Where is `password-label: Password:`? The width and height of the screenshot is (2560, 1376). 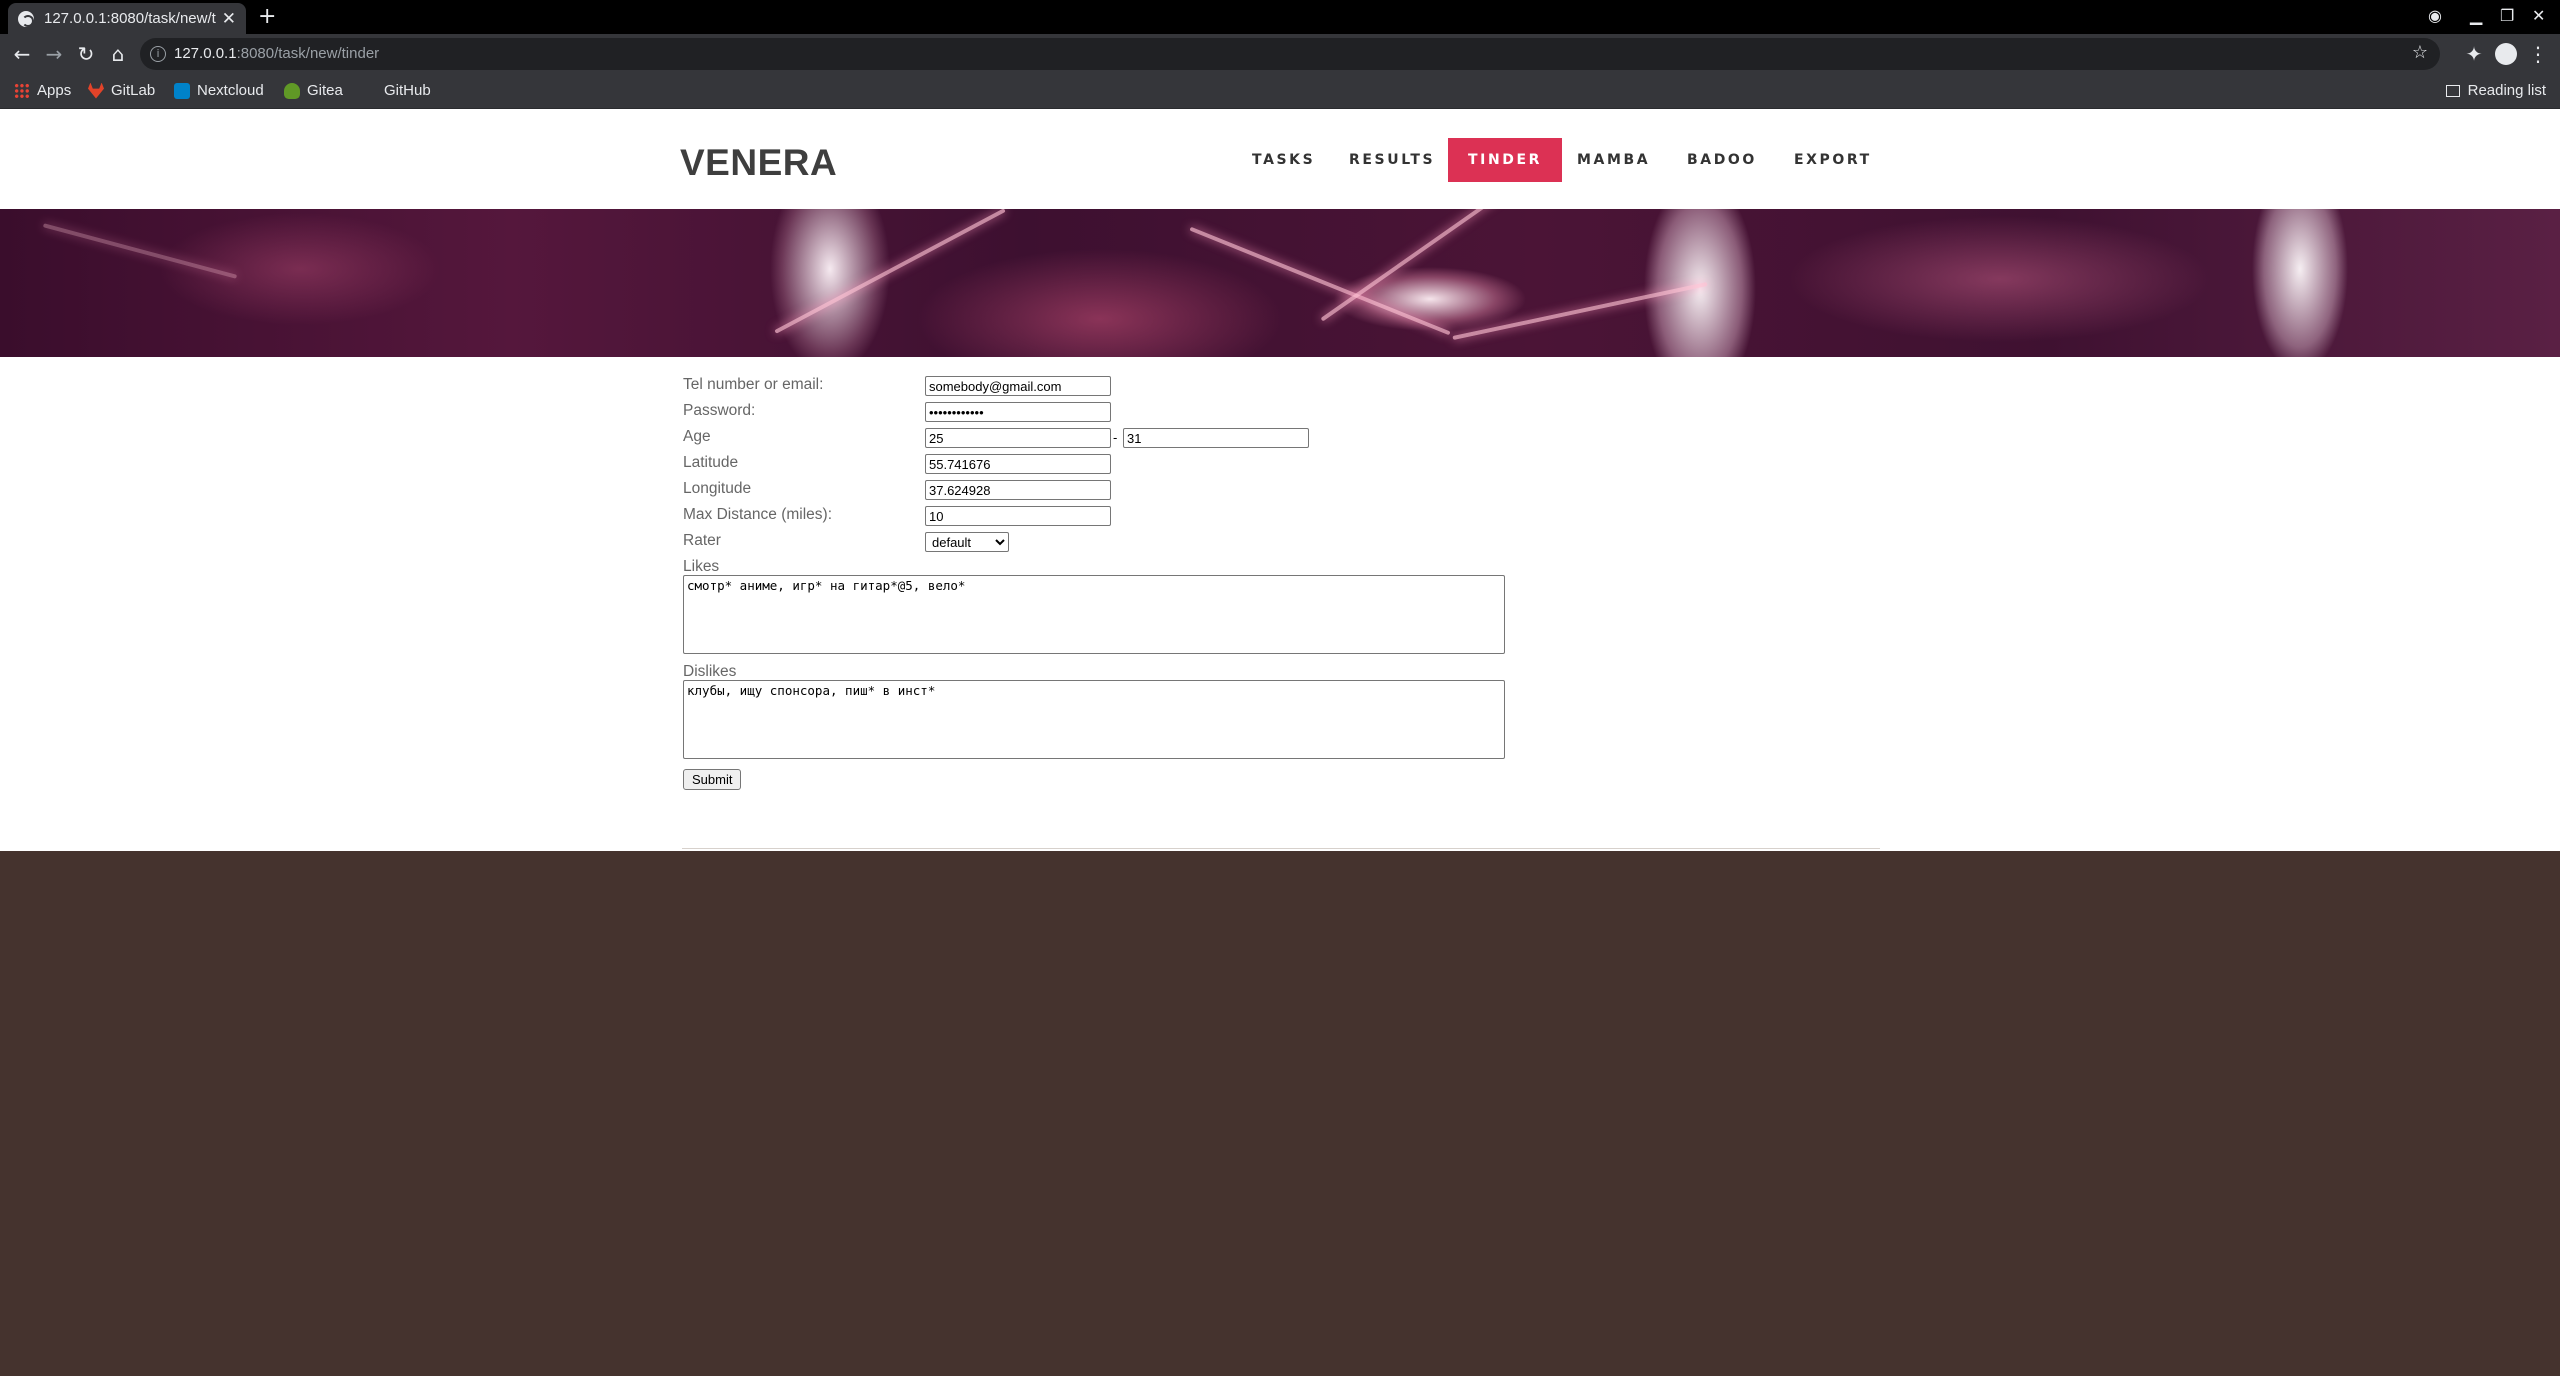 password-label: Password: is located at coordinates (719, 410).